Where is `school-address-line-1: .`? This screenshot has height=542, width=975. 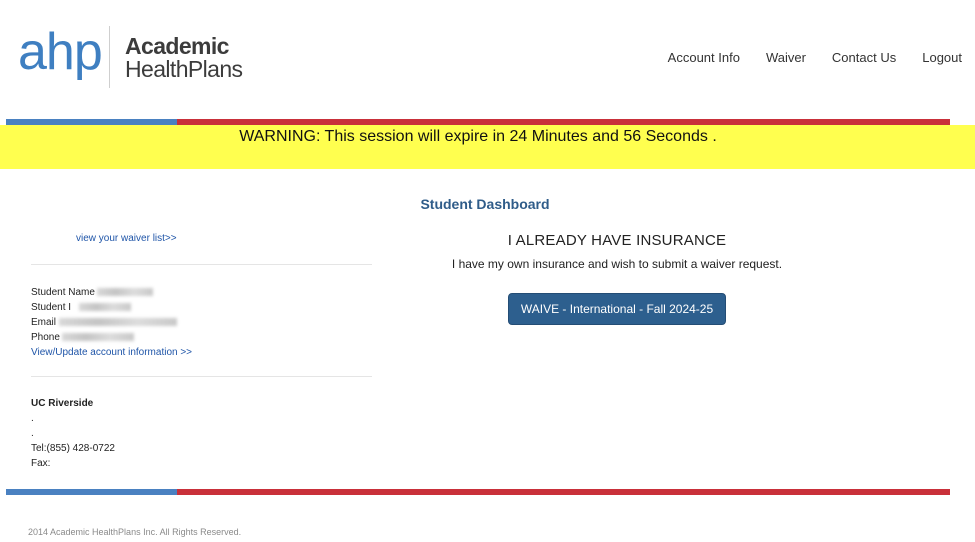
school-address-line-1: . is located at coordinates (32, 418).